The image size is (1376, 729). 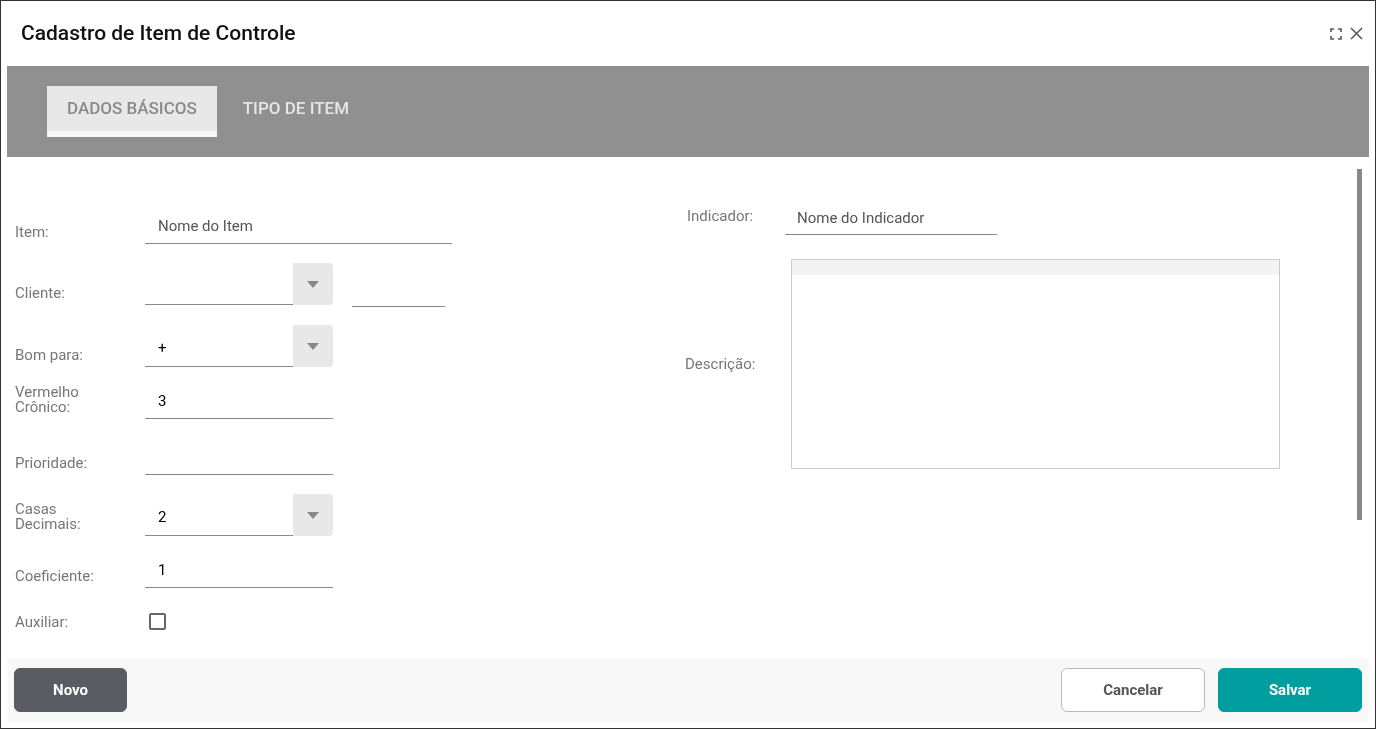 What do you see at coordinates (891, 218) in the screenshot?
I see `indicator-field: Nome do Indicador` at bounding box center [891, 218].